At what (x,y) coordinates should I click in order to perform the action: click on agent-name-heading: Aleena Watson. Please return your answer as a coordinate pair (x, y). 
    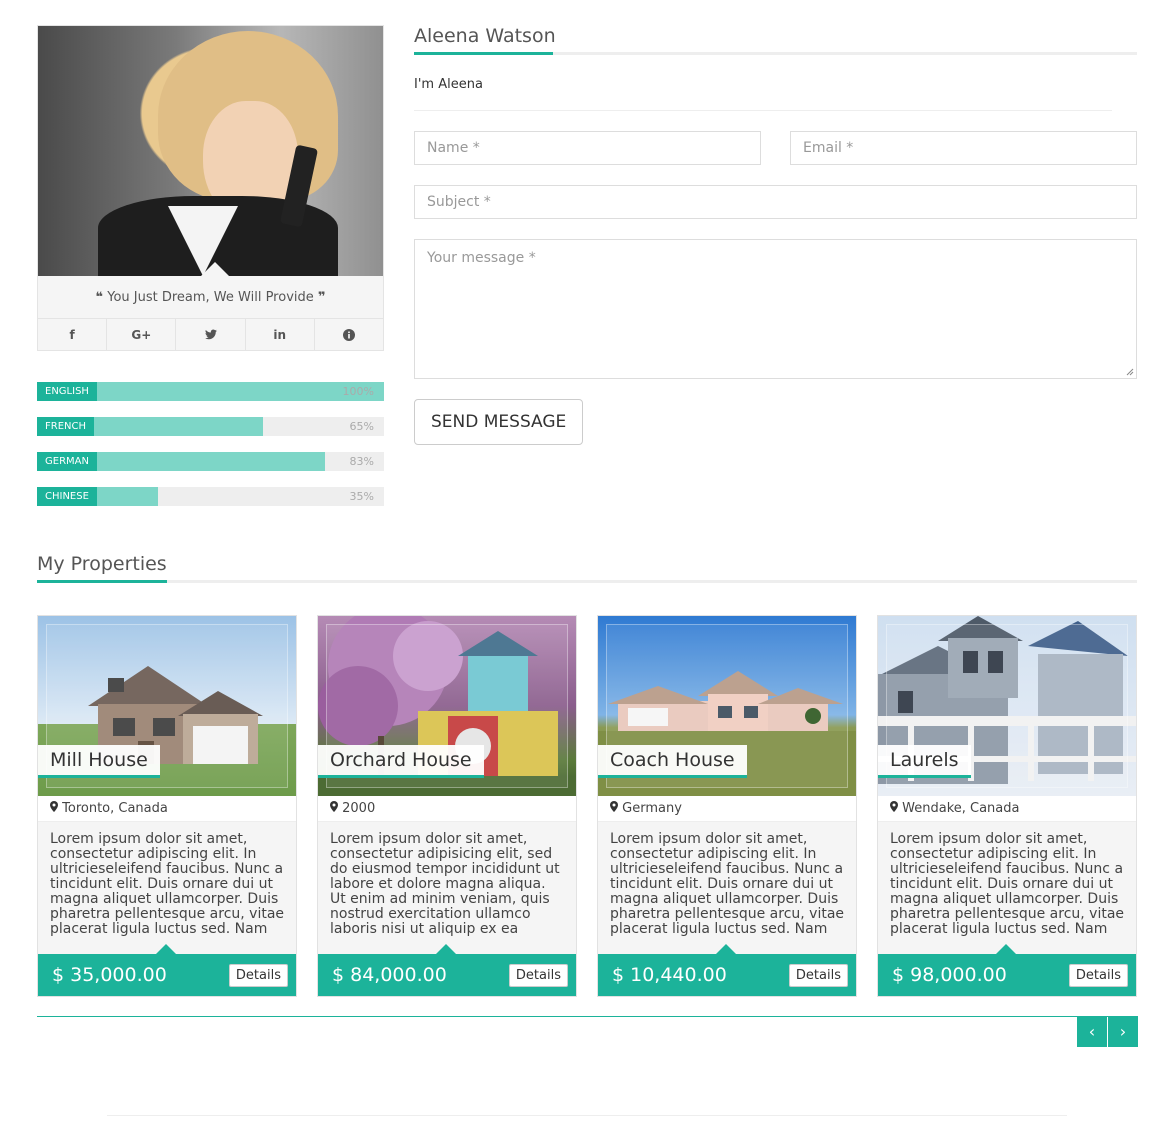
    Looking at the image, I should click on (775, 40).